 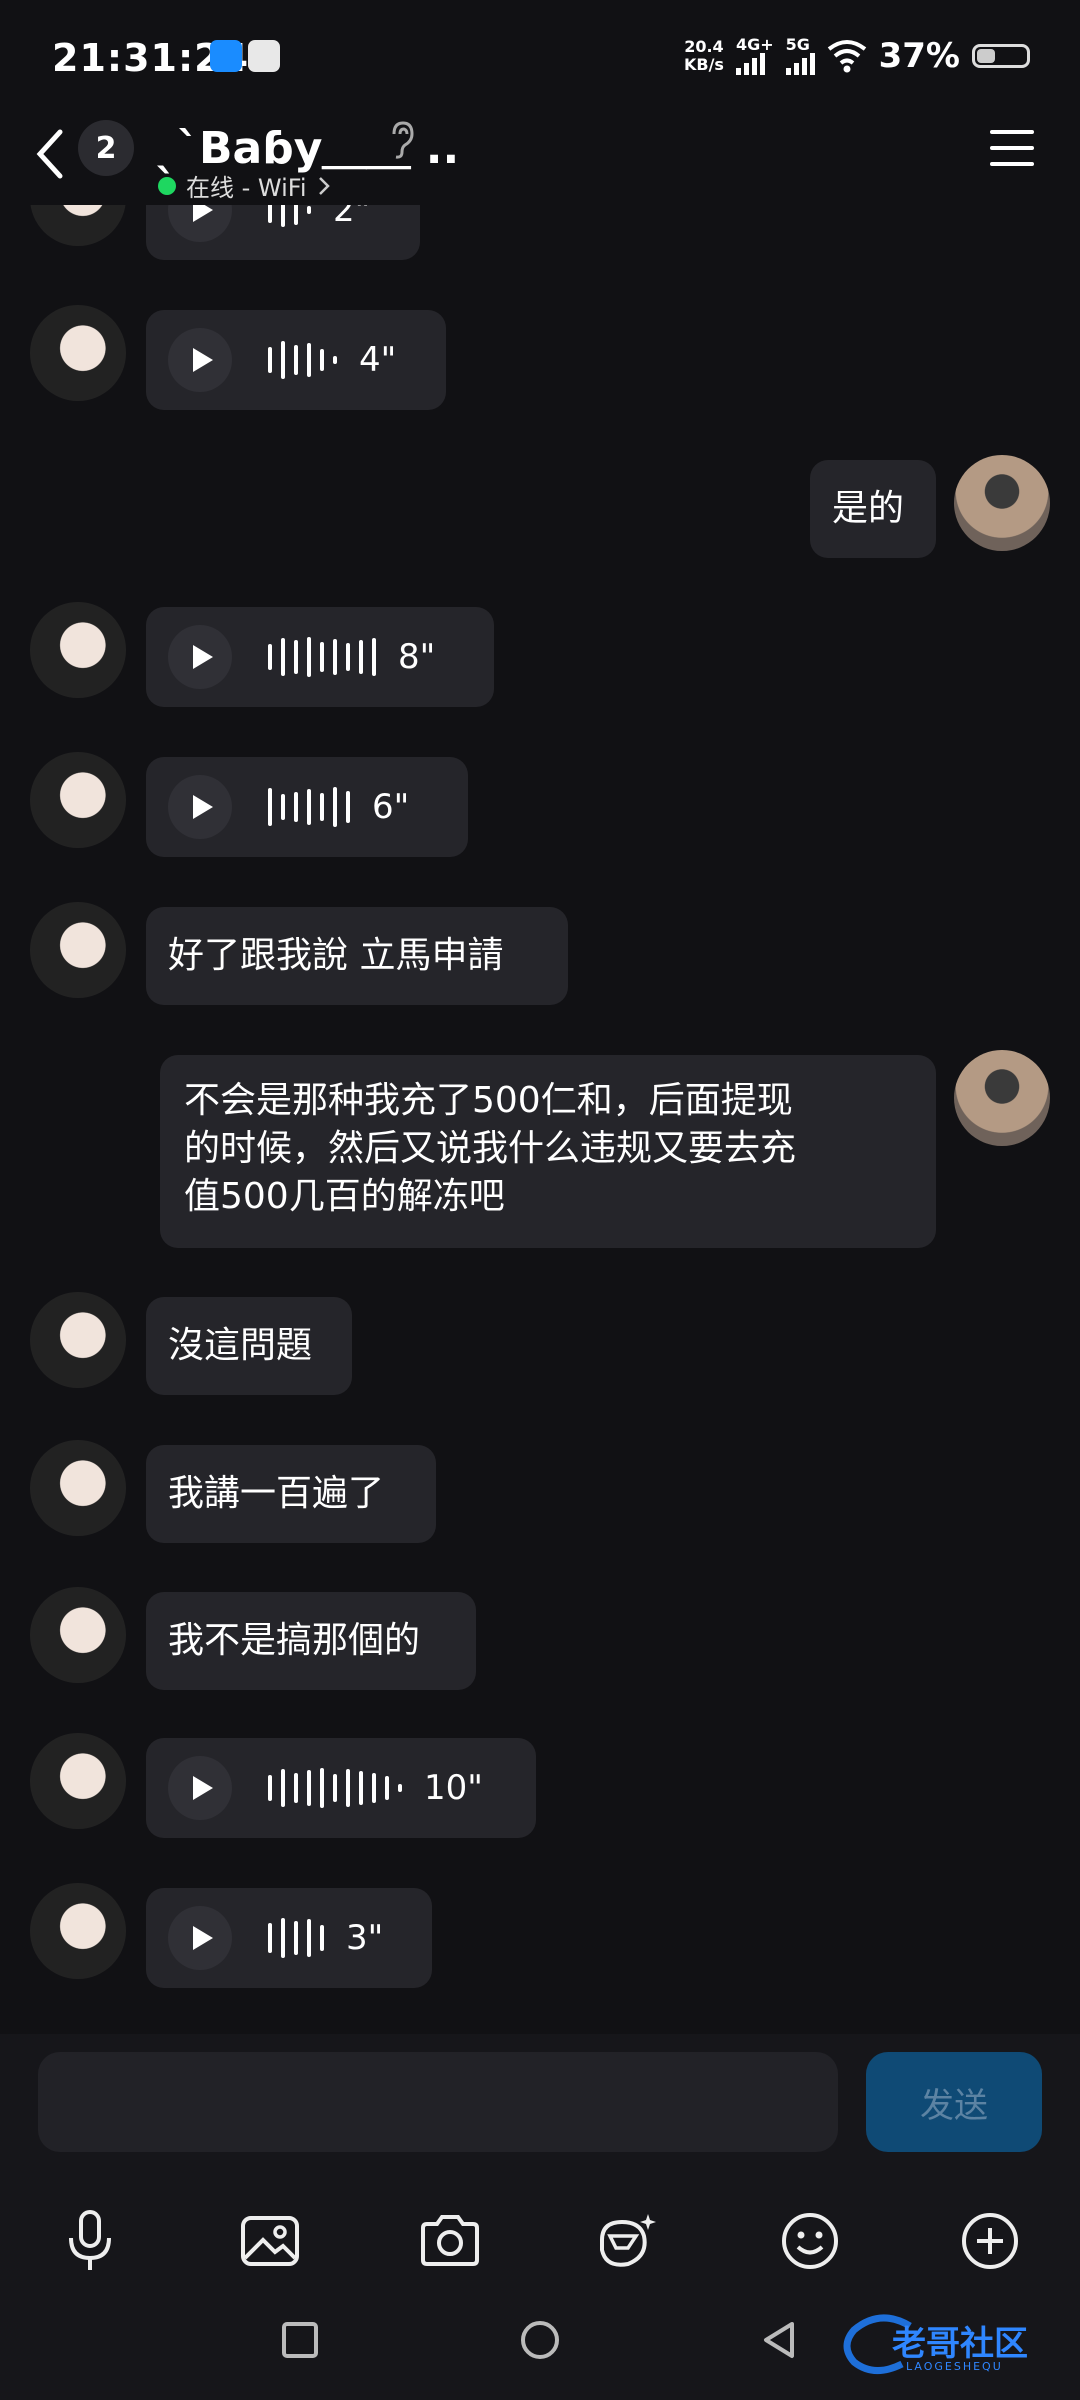 What do you see at coordinates (378, 360) in the screenshot?
I see `voice-duration: 4"` at bounding box center [378, 360].